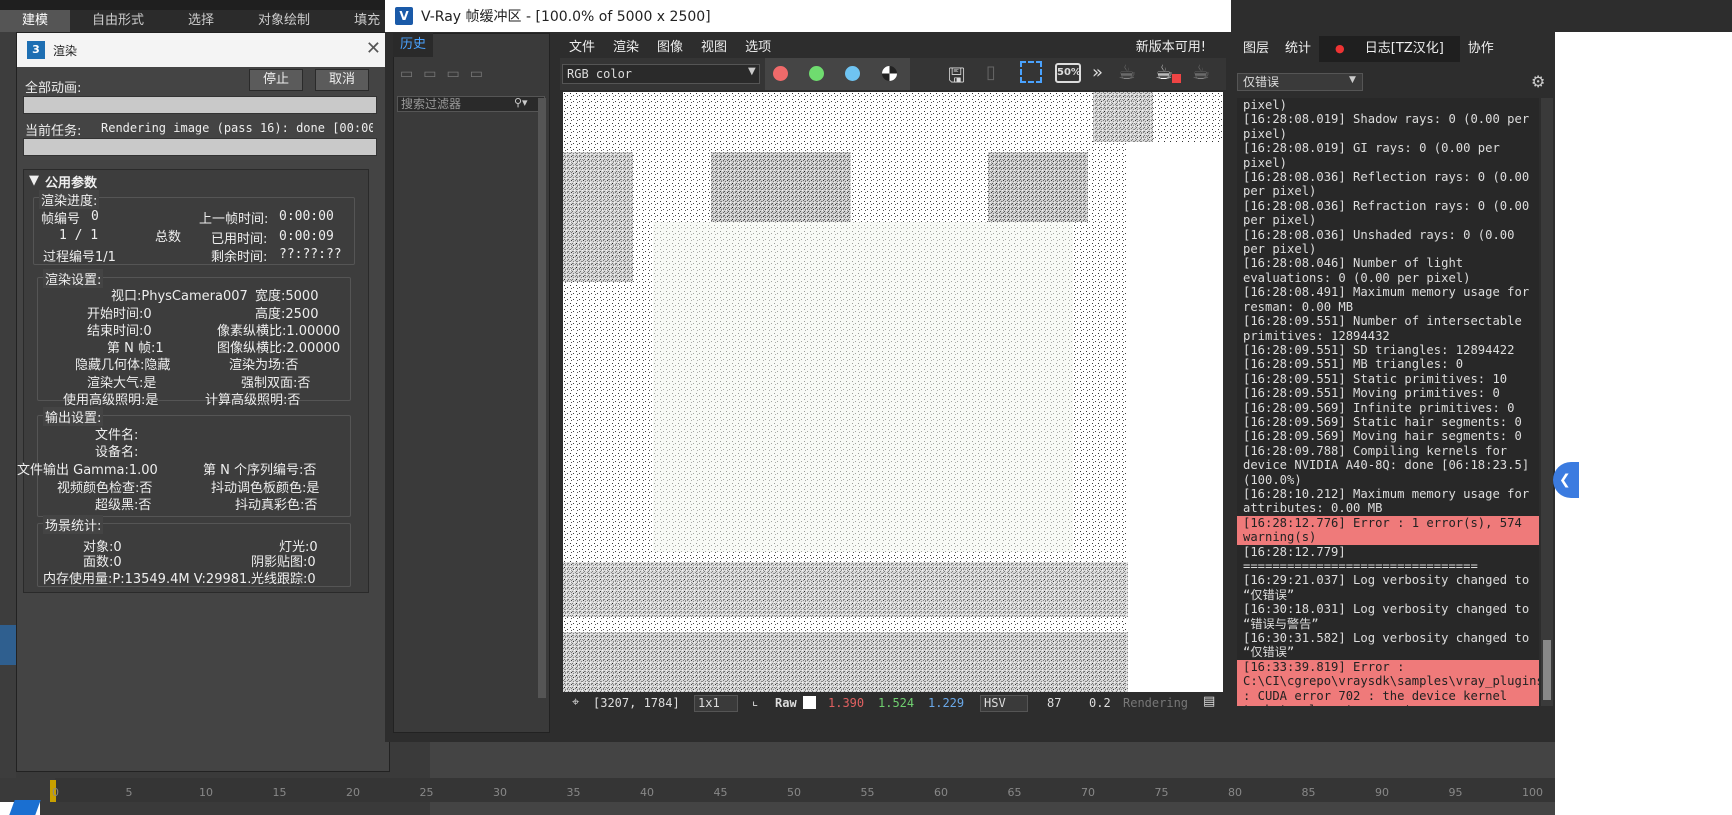 The image size is (1732, 815). Describe the element at coordinates (1256, 49) in the screenshot. I see `tab-layers: 图层` at that location.